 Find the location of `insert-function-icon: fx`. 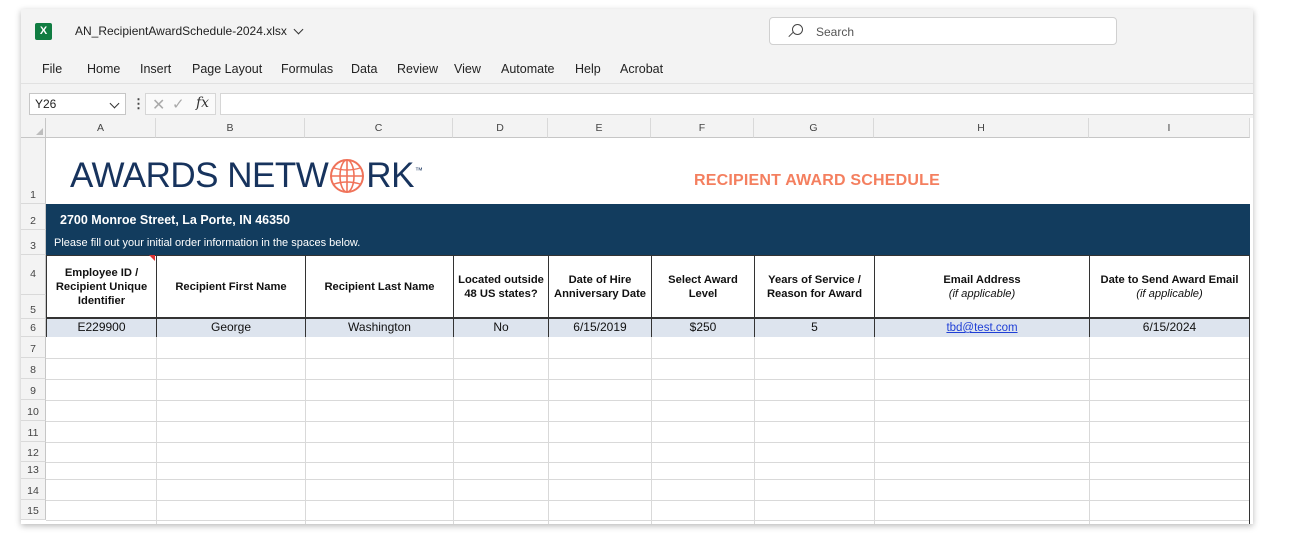

insert-function-icon: fx is located at coordinates (202, 103).